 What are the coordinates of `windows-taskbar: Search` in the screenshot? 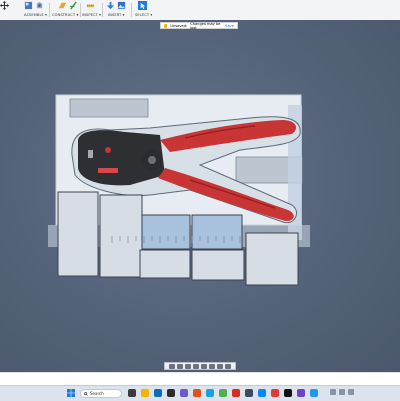 It's located at (200, 393).